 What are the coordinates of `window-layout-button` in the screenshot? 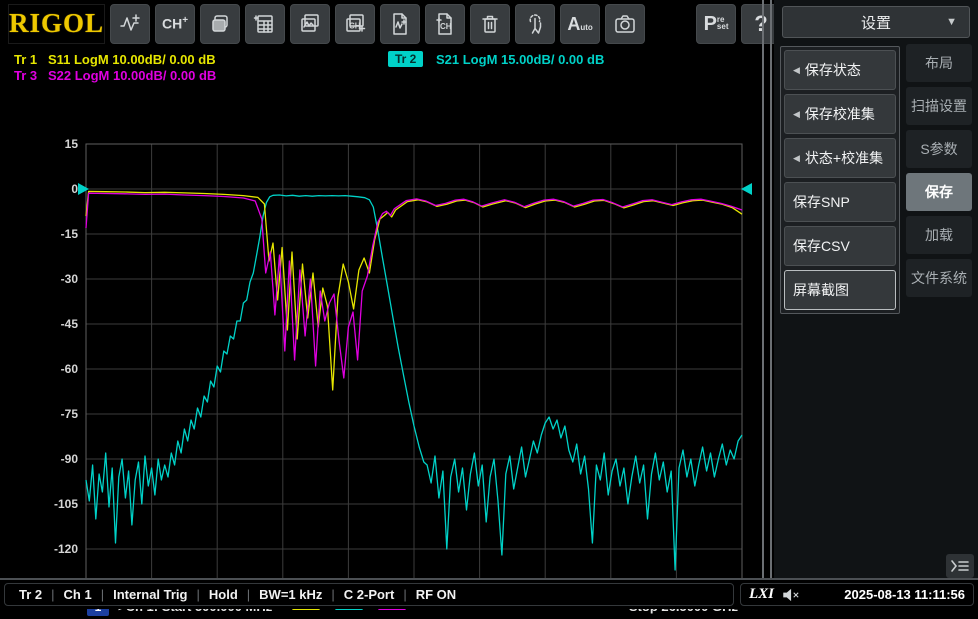 It's located at (220, 23).